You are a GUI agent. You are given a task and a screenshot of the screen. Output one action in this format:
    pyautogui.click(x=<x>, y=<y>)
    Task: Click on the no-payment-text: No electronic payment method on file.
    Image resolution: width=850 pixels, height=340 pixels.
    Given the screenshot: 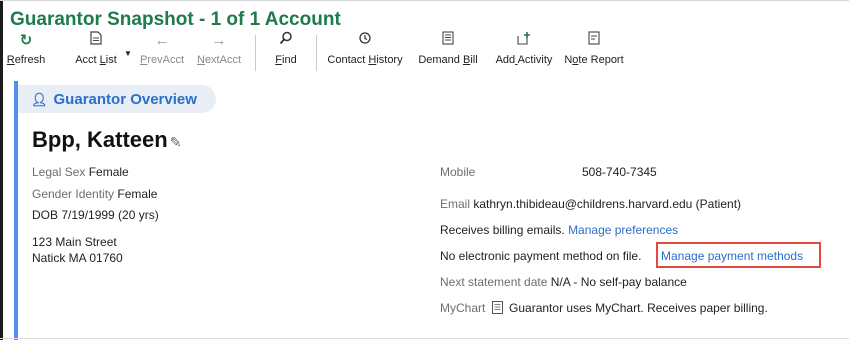 What is the action you would take?
    pyautogui.click(x=541, y=256)
    